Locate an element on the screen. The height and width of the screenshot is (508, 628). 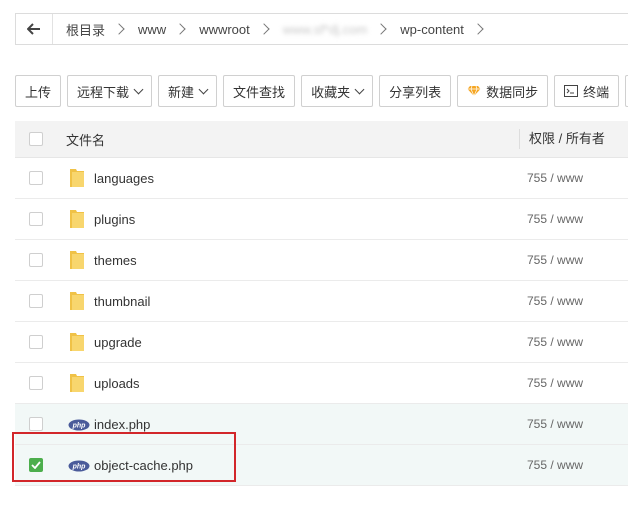
upload-button: 上传 is located at coordinates (38, 91).